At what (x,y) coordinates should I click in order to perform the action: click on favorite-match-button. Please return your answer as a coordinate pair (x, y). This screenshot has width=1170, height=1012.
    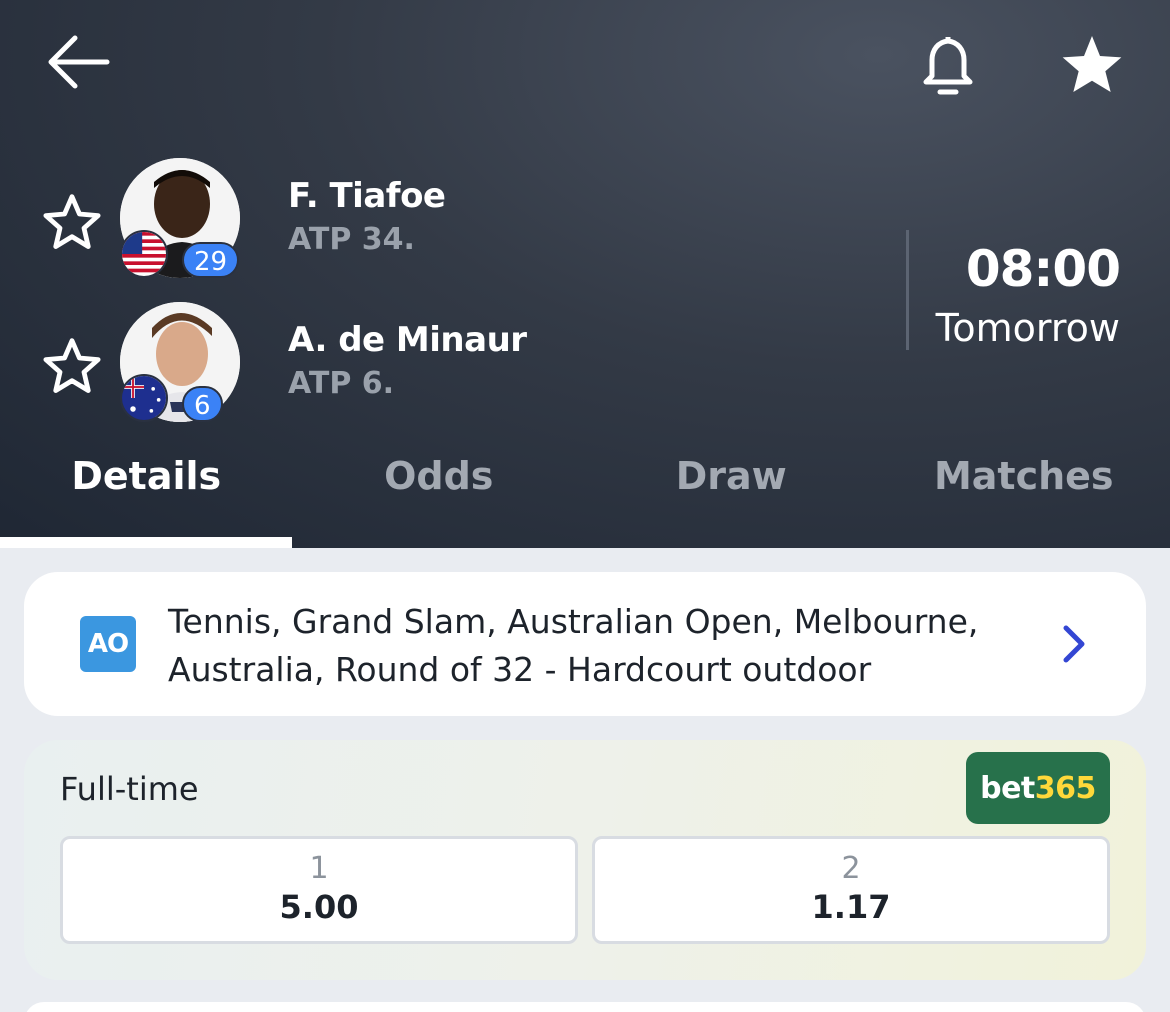
    Looking at the image, I should click on (1092, 64).